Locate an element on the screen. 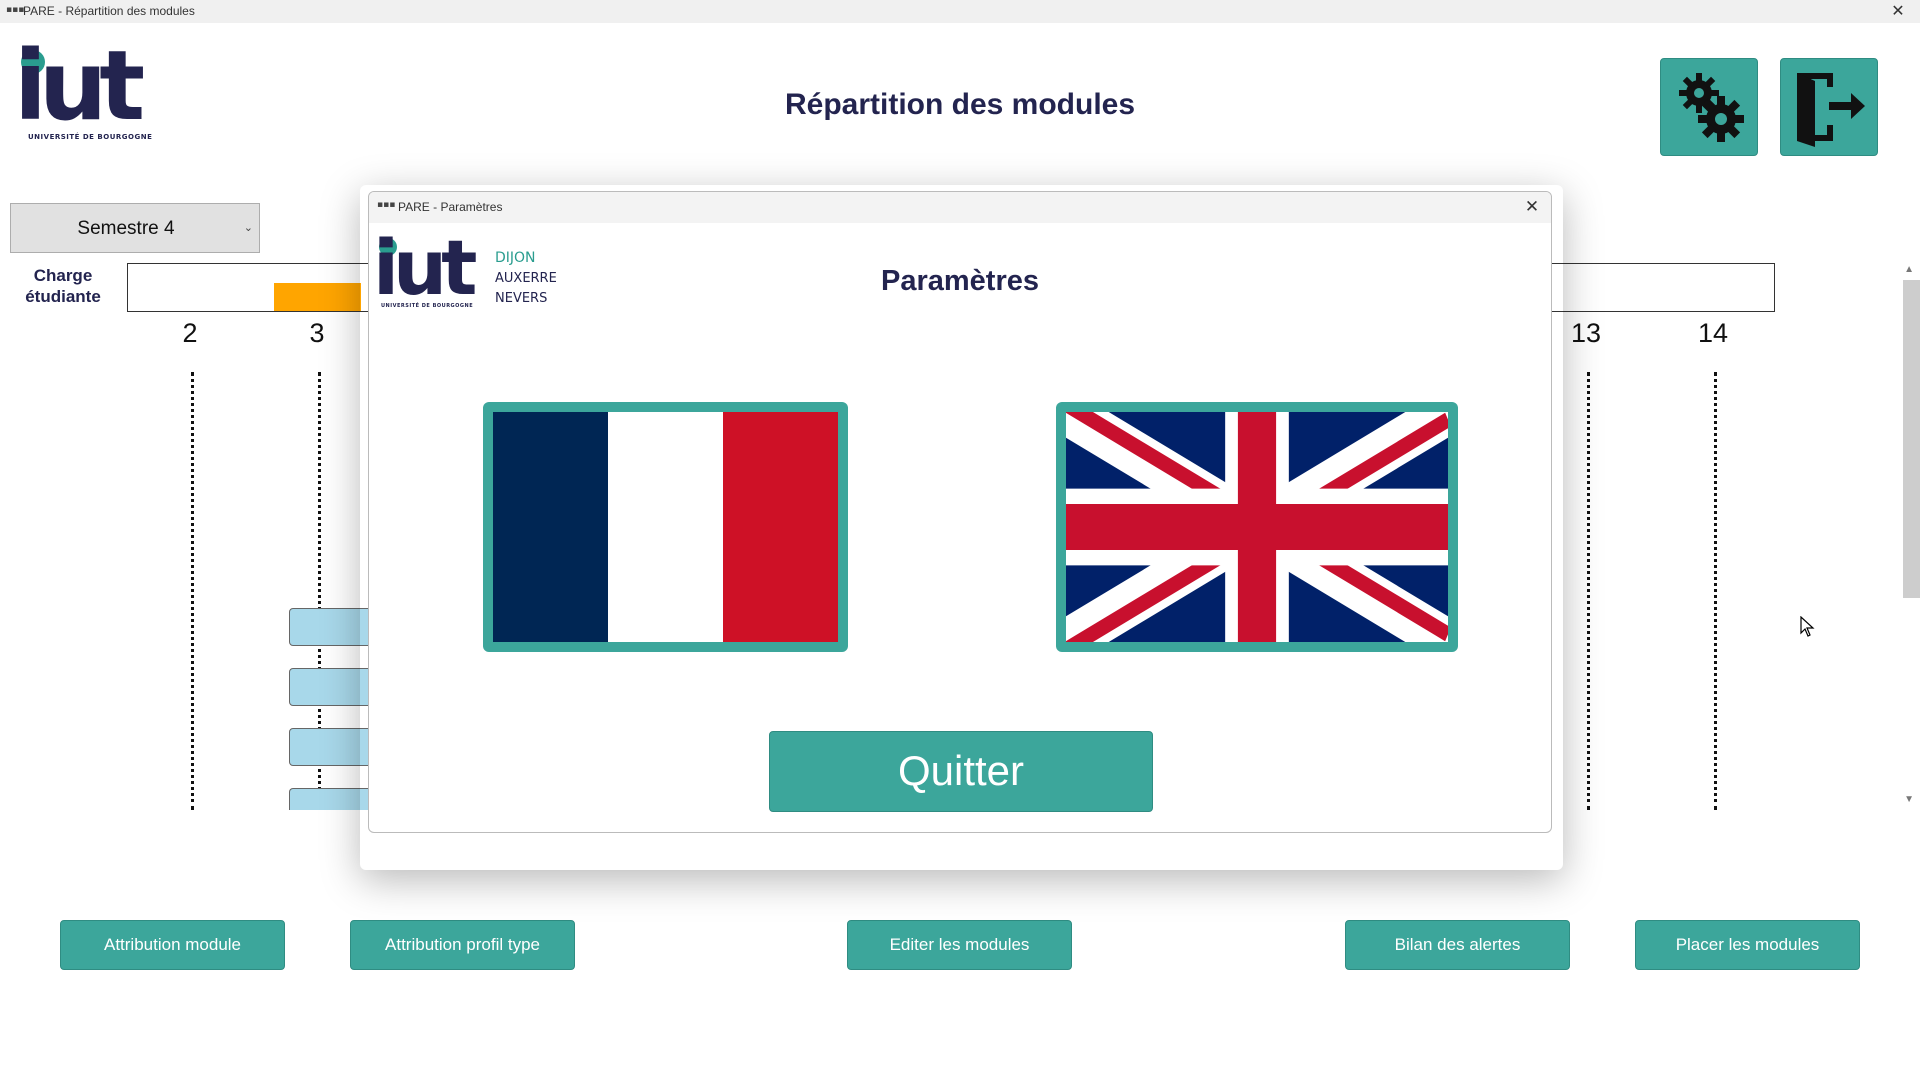 The width and height of the screenshot is (1920, 1080). campus-dijon: DIJON is located at coordinates (515, 258).